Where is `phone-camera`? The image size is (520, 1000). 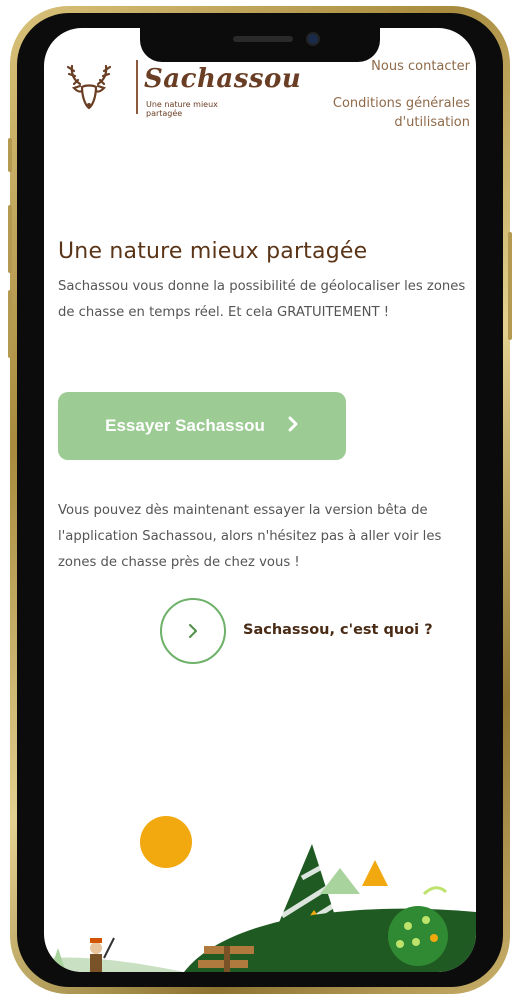
phone-camera is located at coordinates (313, 39).